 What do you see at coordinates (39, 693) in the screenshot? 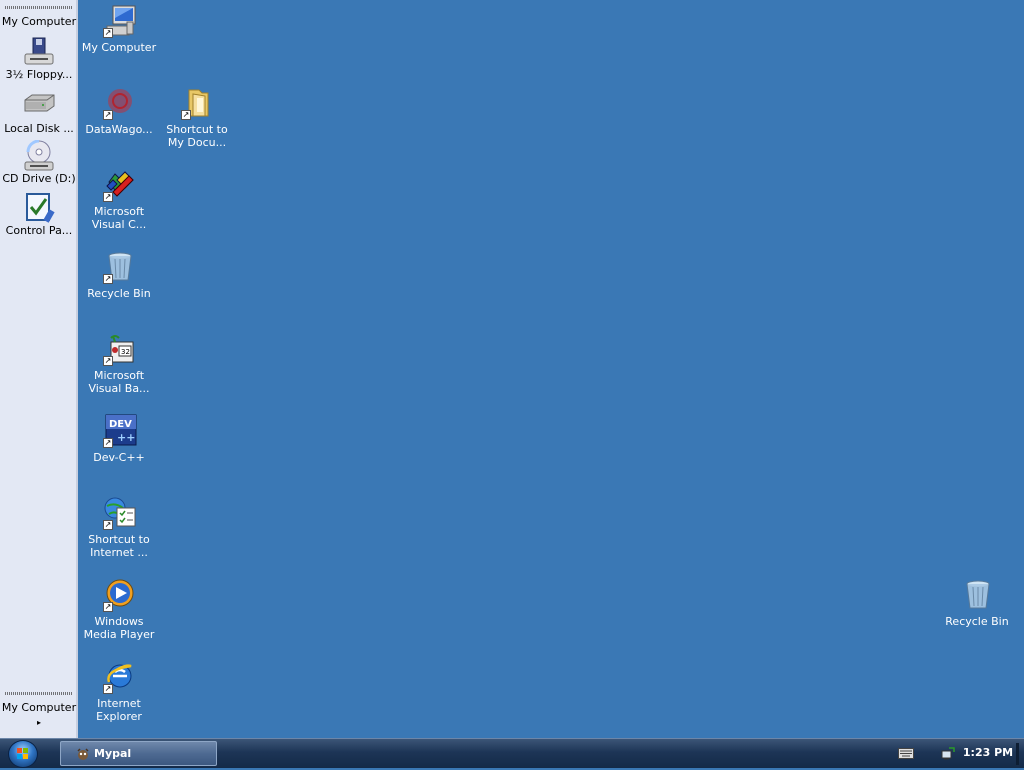
I see `bar-grip-bottom` at bounding box center [39, 693].